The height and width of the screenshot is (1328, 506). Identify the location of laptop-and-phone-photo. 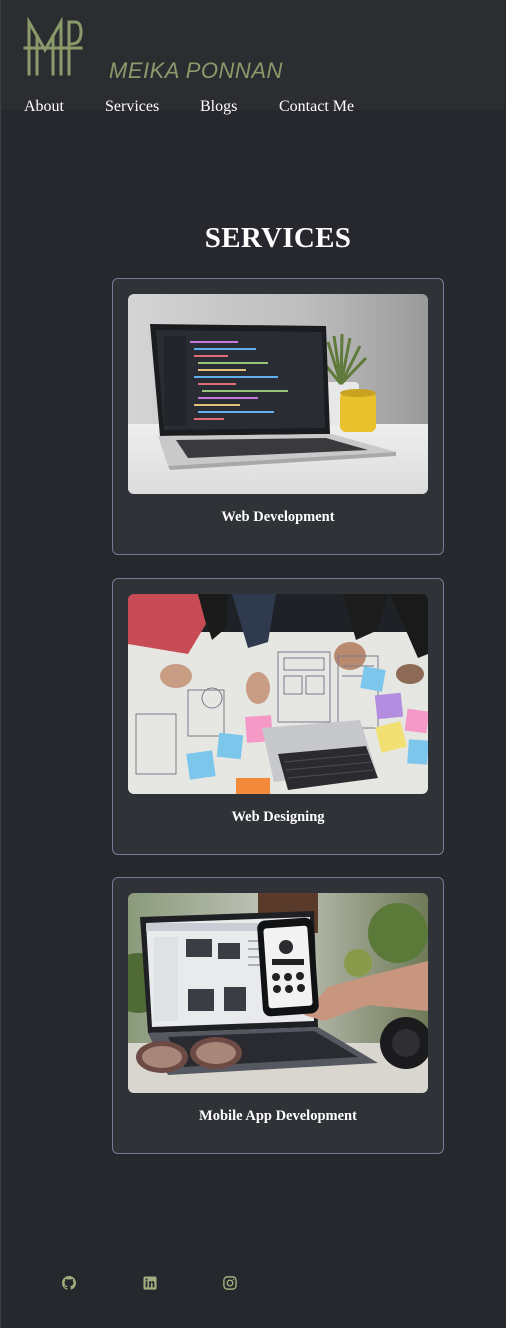
(278, 993).